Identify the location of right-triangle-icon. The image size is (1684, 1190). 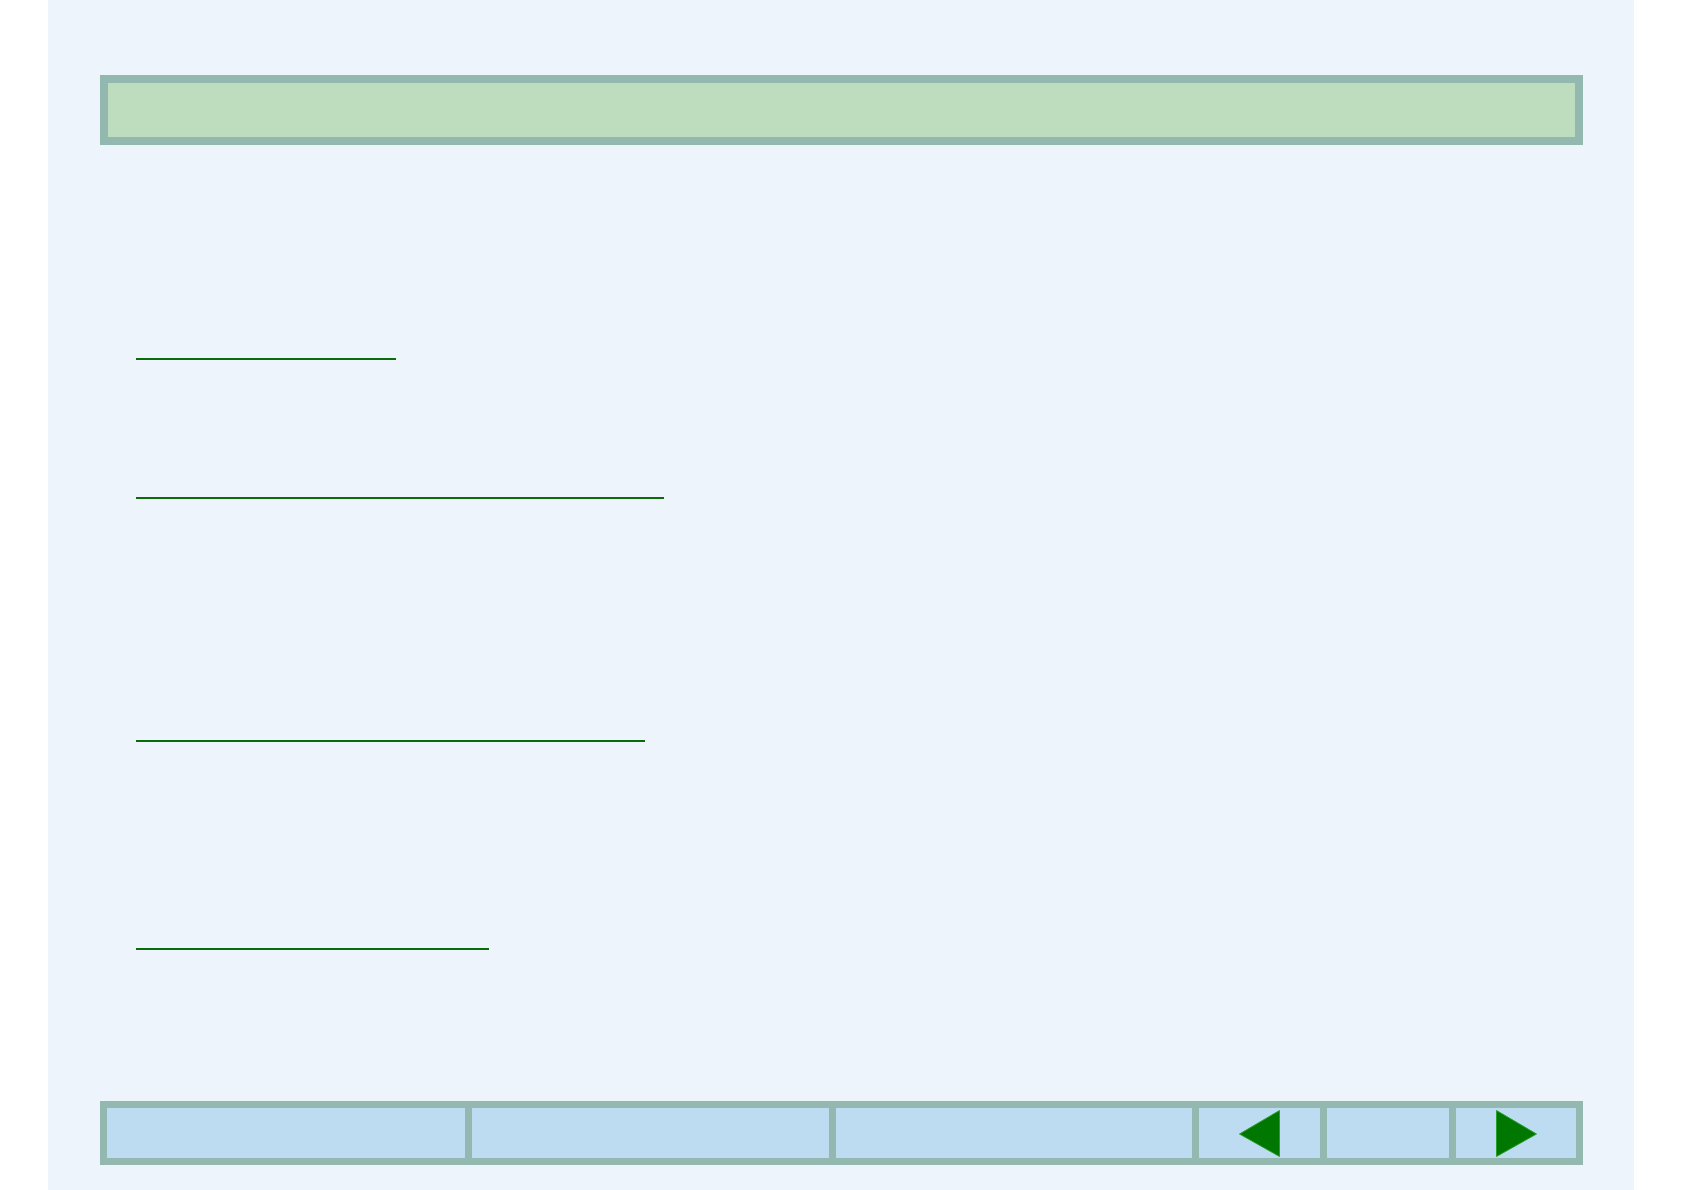
(1516, 1133).